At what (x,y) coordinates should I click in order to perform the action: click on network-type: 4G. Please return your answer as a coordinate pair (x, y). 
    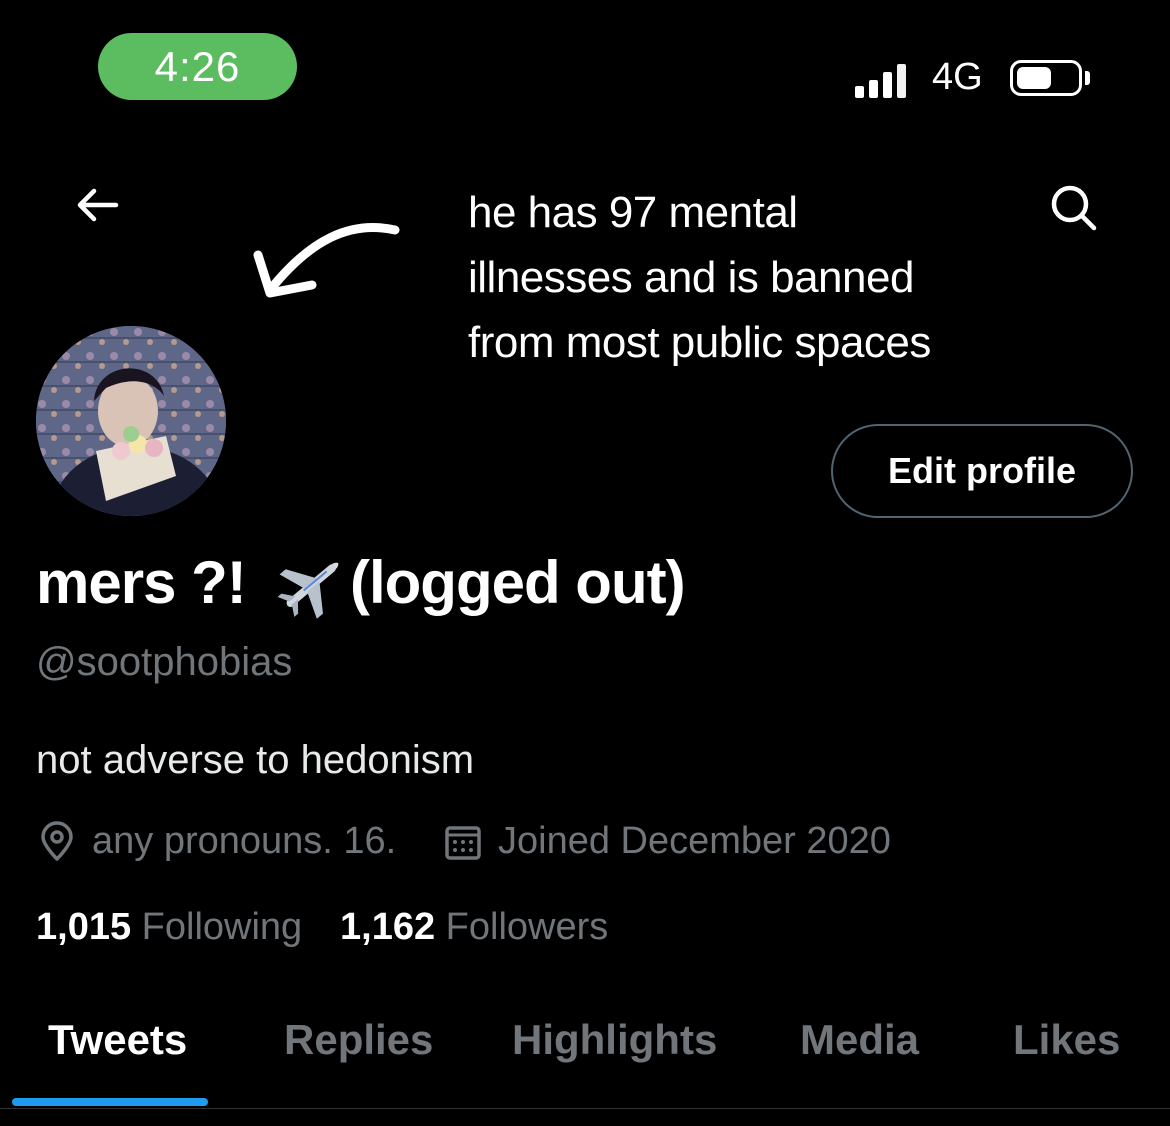
    Looking at the image, I should click on (957, 77).